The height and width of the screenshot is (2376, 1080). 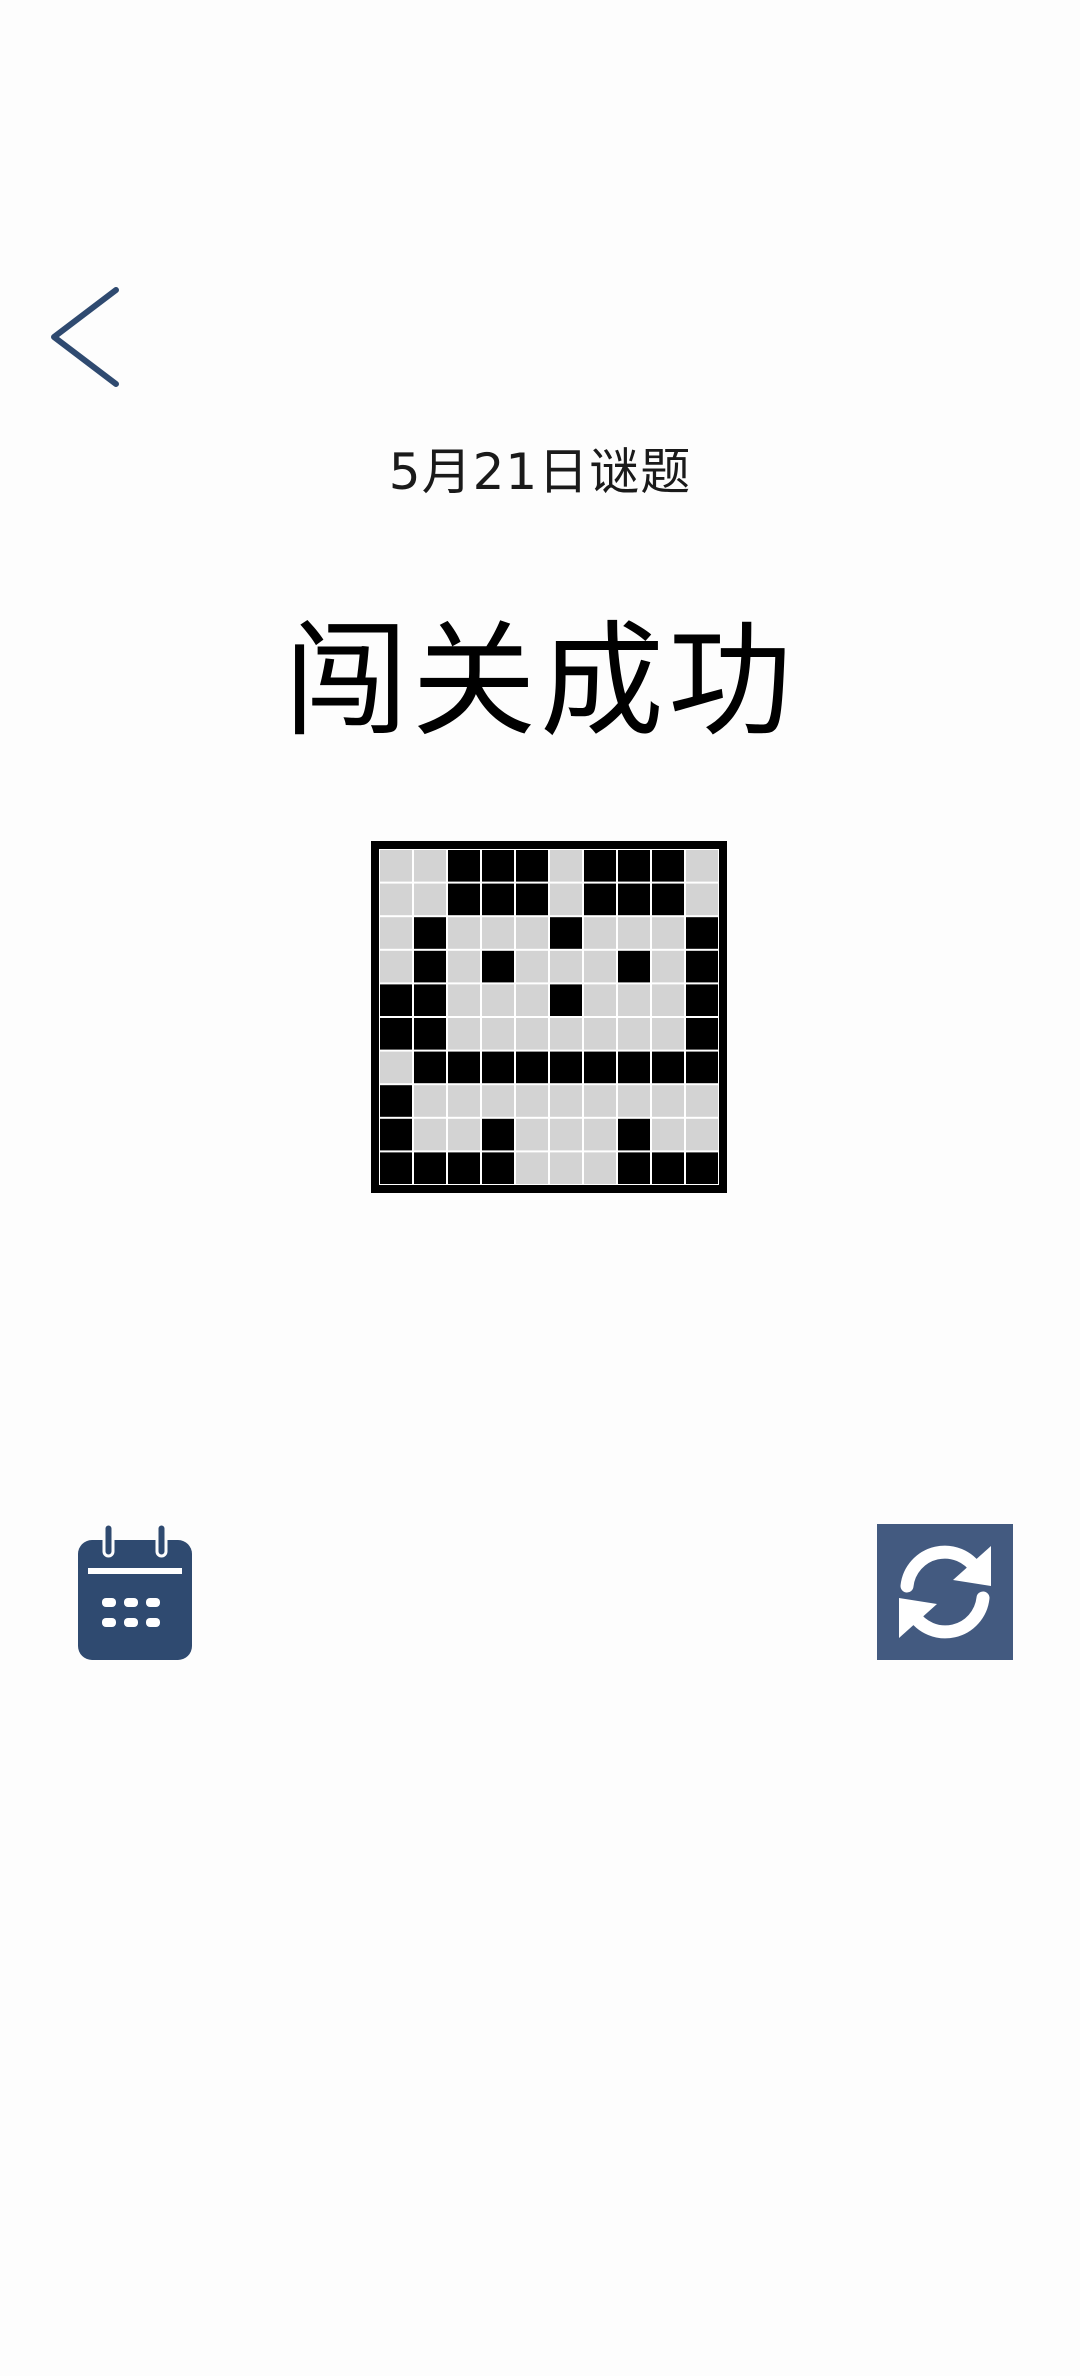 I want to click on refresh-button, so click(x=945, y=1592).